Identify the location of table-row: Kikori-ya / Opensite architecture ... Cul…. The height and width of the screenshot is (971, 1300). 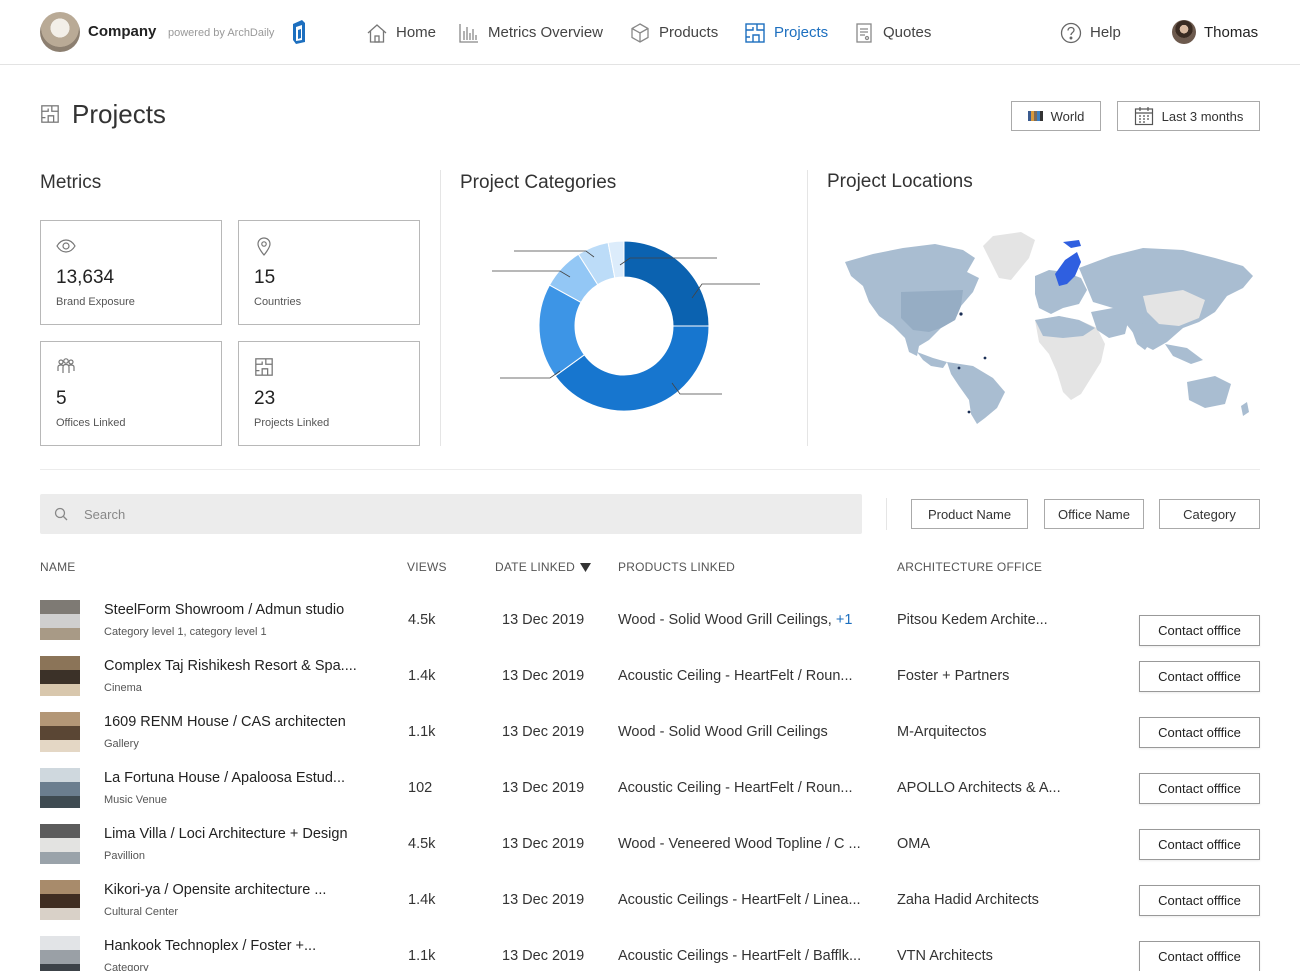
(650, 908).